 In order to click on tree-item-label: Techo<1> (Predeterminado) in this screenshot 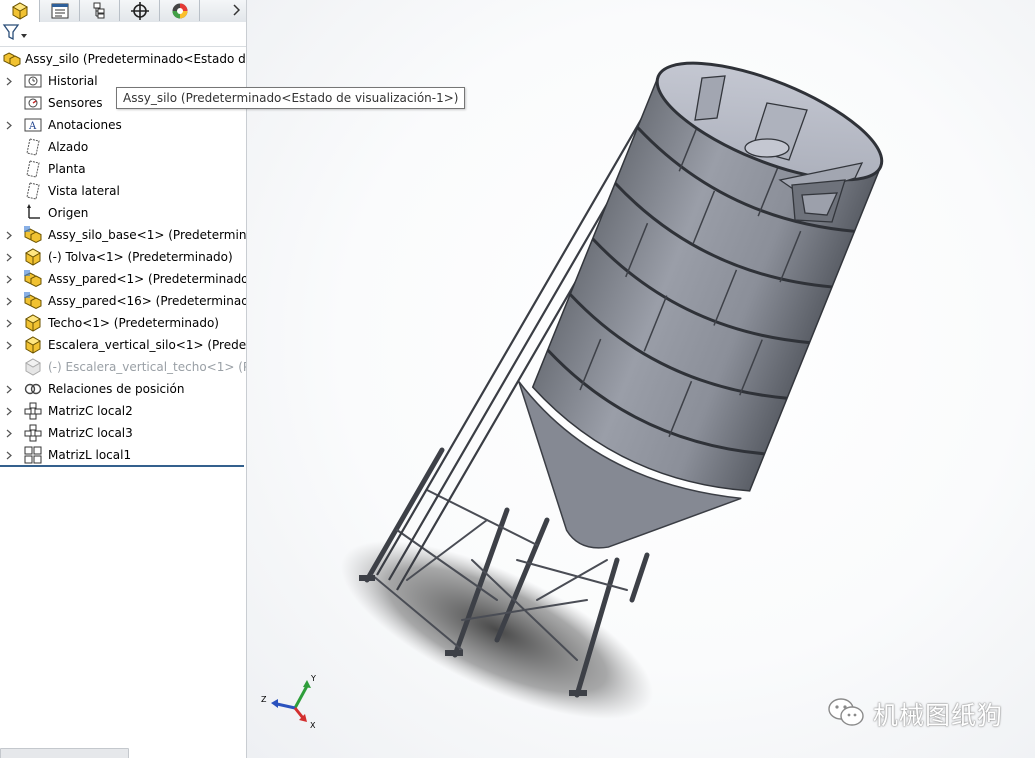, I will do `click(133, 323)`.